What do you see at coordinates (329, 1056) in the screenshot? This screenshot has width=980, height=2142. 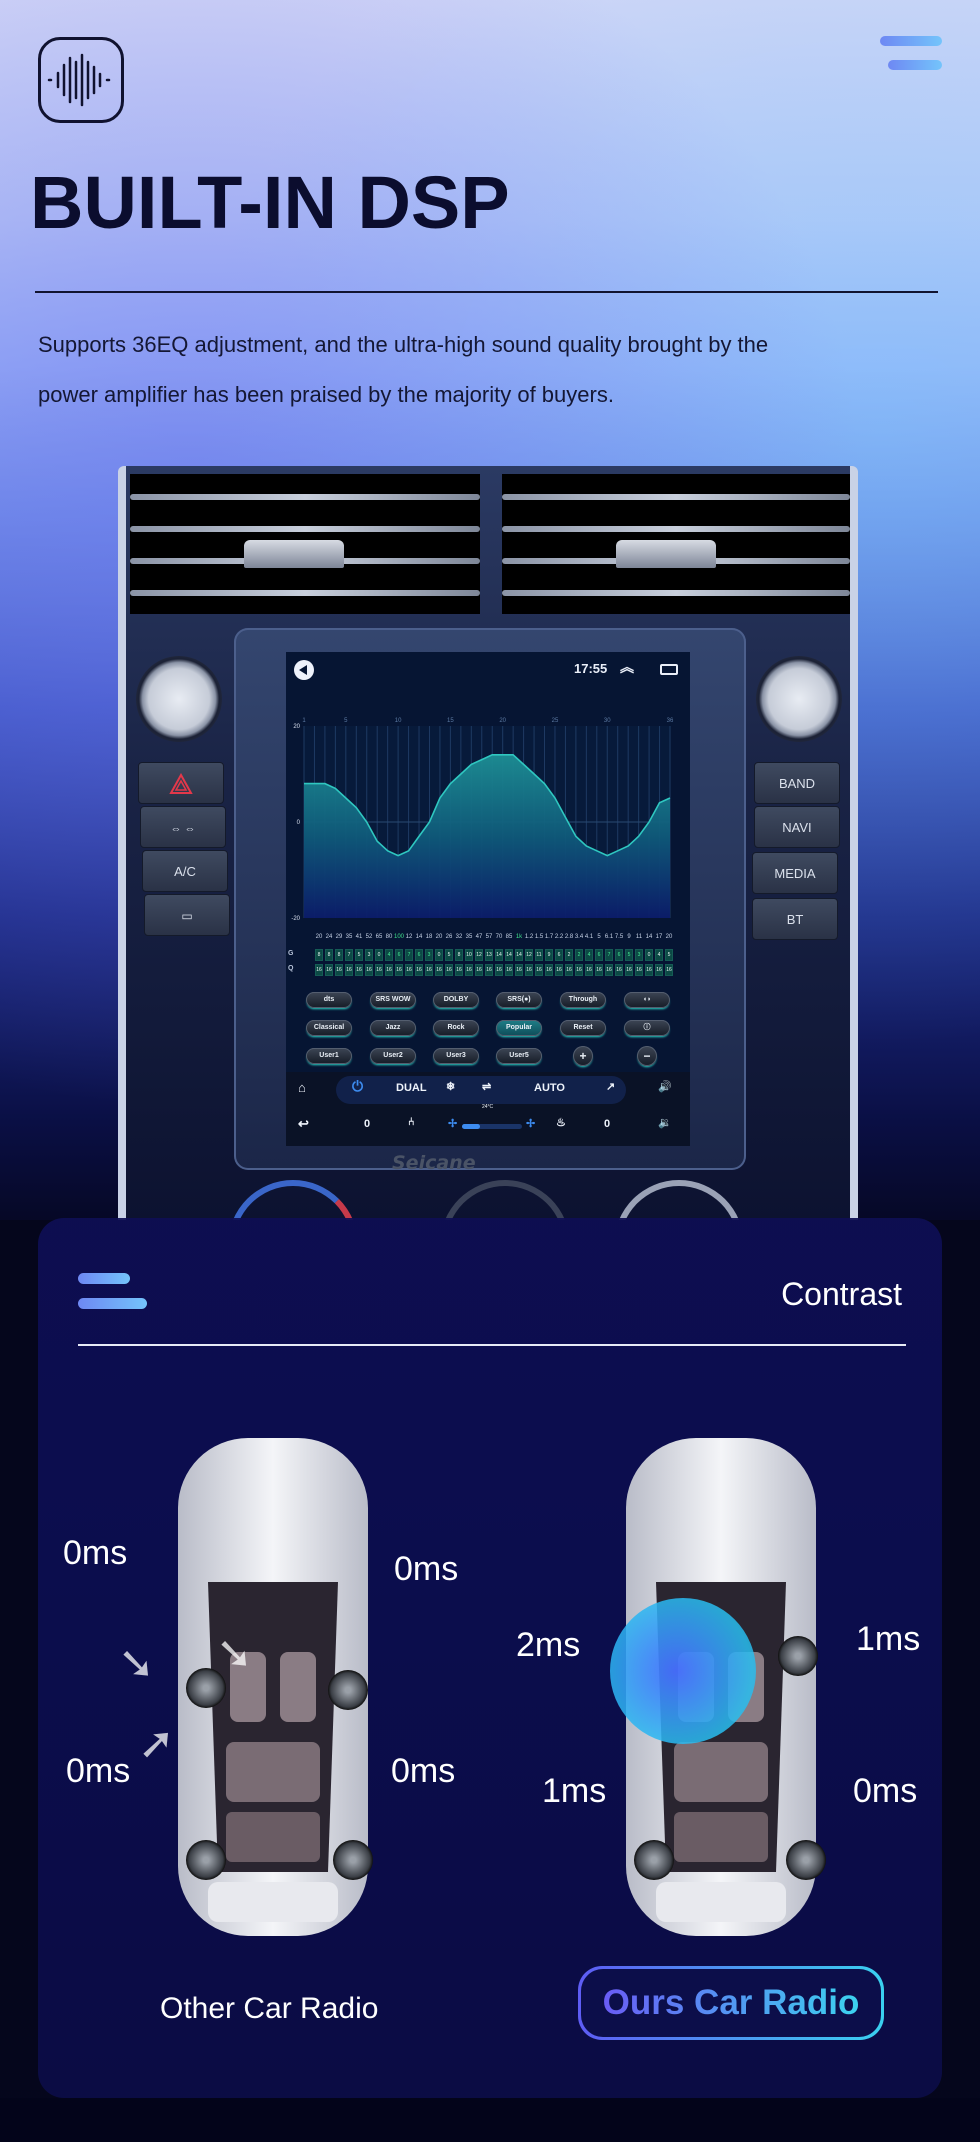 I see `preset-user1: User1` at bounding box center [329, 1056].